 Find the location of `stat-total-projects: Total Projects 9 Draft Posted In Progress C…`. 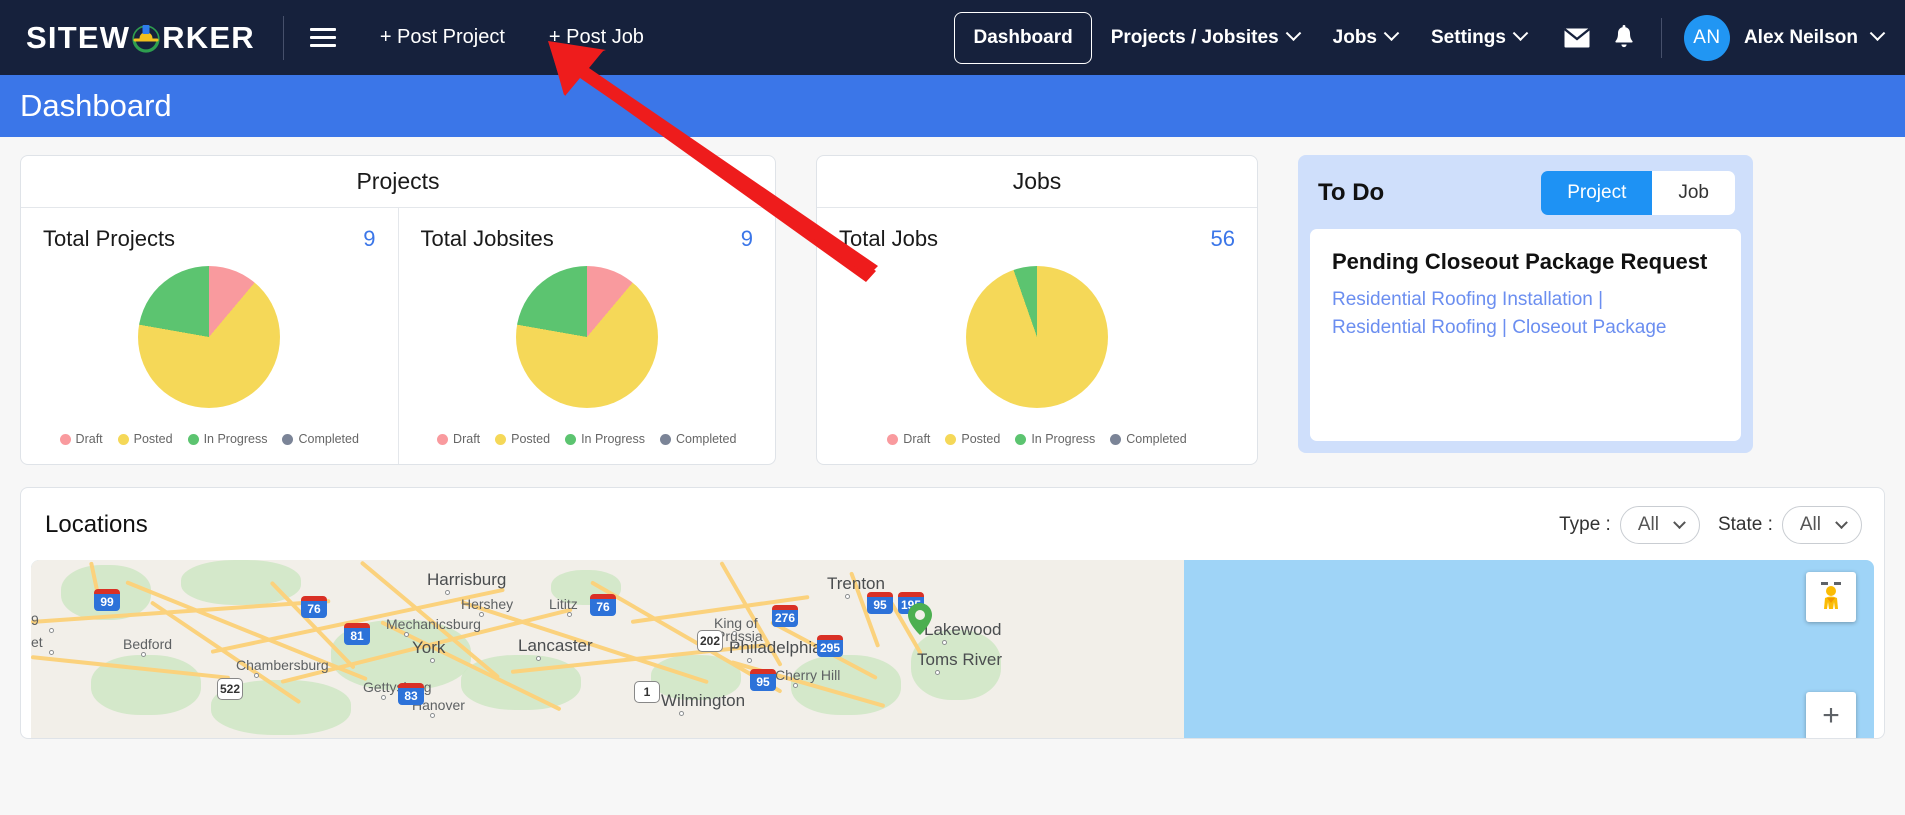

stat-total-projects: Total Projects 9 Draft Posted In Progress C… is located at coordinates (209, 336).